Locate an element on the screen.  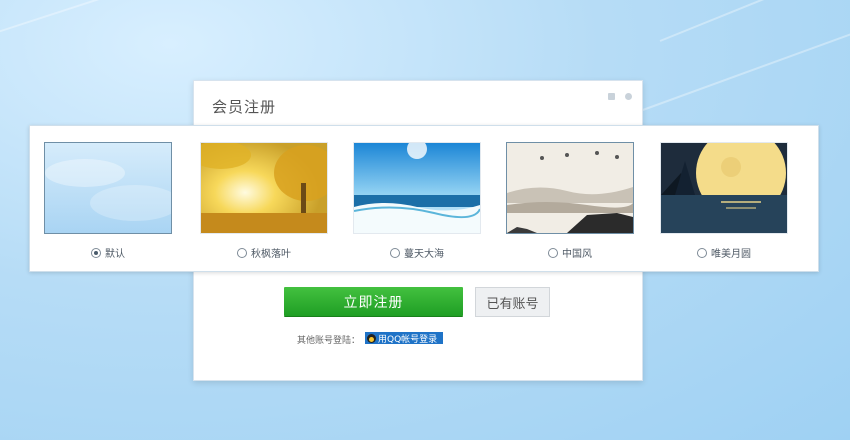
register-button: 立即注册 is located at coordinates (373, 301).